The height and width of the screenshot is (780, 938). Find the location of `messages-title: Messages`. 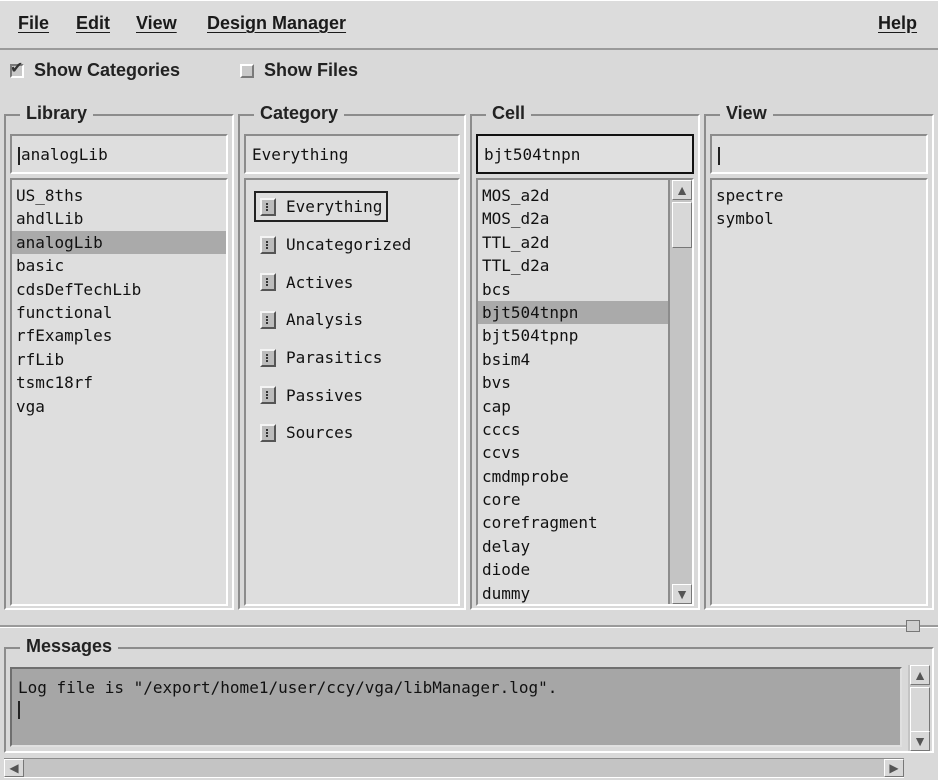

messages-title: Messages is located at coordinates (69, 646).